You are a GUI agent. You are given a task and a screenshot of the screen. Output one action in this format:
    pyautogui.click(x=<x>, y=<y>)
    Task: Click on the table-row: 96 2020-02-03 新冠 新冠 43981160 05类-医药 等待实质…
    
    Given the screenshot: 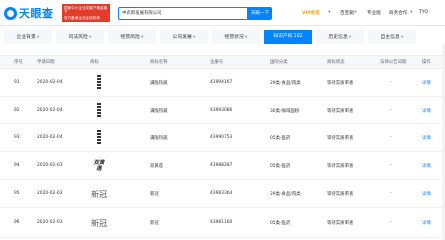 What is the action you would take?
    pyautogui.click(x=222, y=223)
    